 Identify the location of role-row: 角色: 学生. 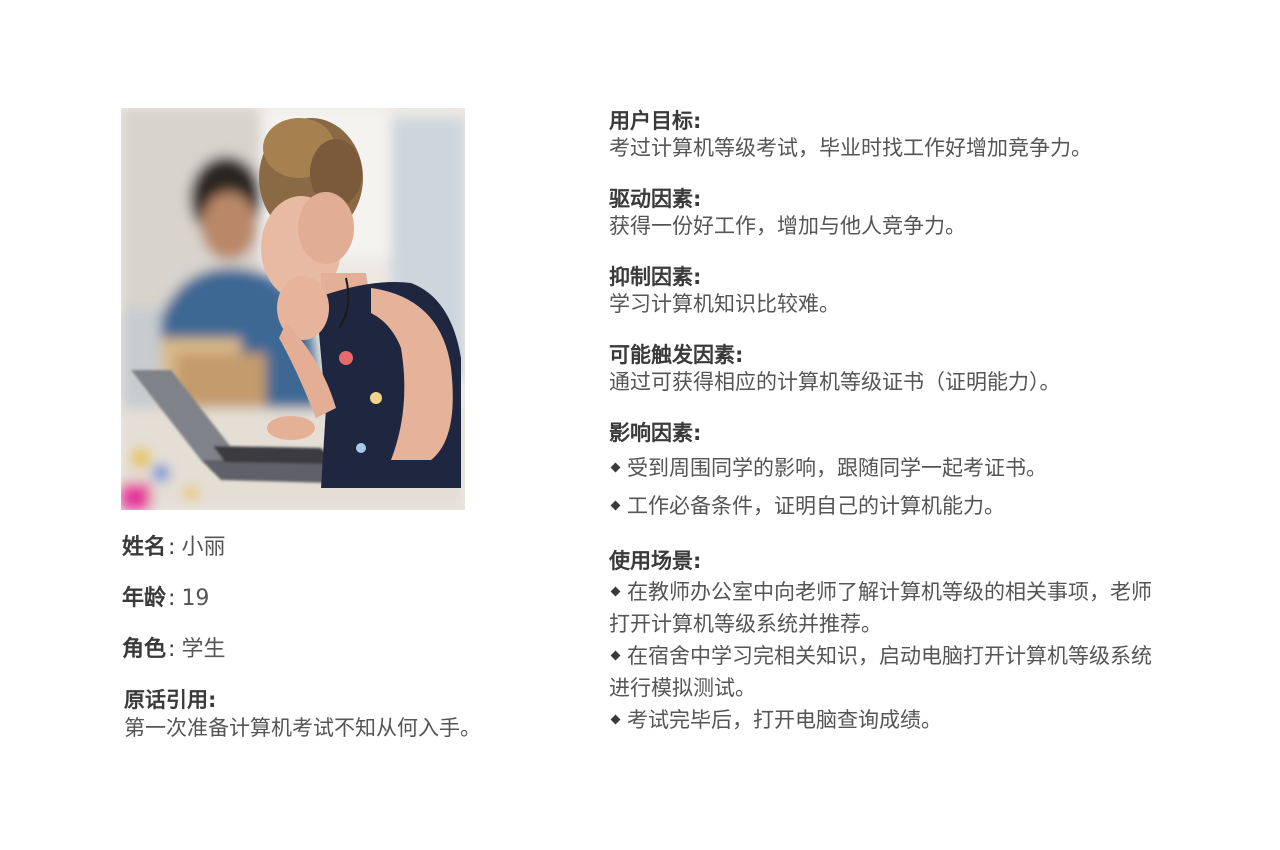
(173, 650).